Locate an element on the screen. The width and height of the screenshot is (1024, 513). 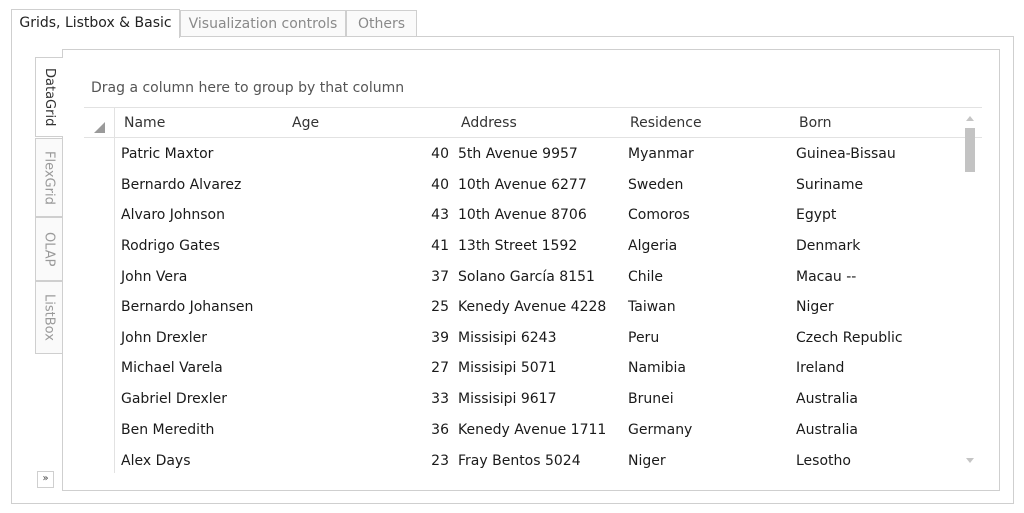
tab-others: Others is located at coordinates (381, 23).